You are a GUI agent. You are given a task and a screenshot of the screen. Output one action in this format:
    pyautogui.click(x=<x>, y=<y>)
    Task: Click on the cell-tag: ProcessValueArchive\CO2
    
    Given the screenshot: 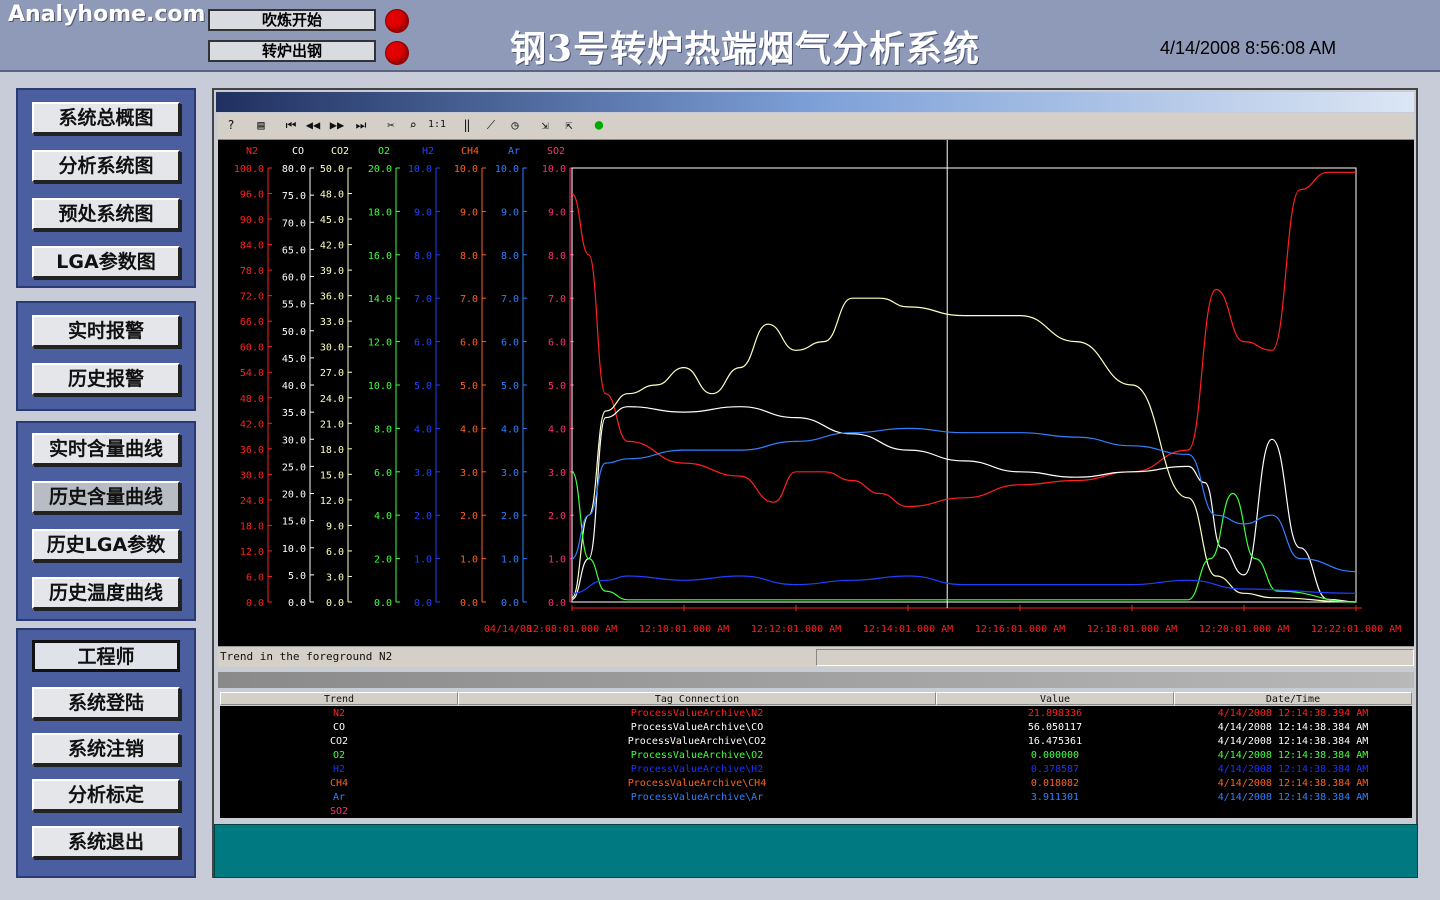 What is the action you would take?
    pyautogui.click(x=697, y=741)
    